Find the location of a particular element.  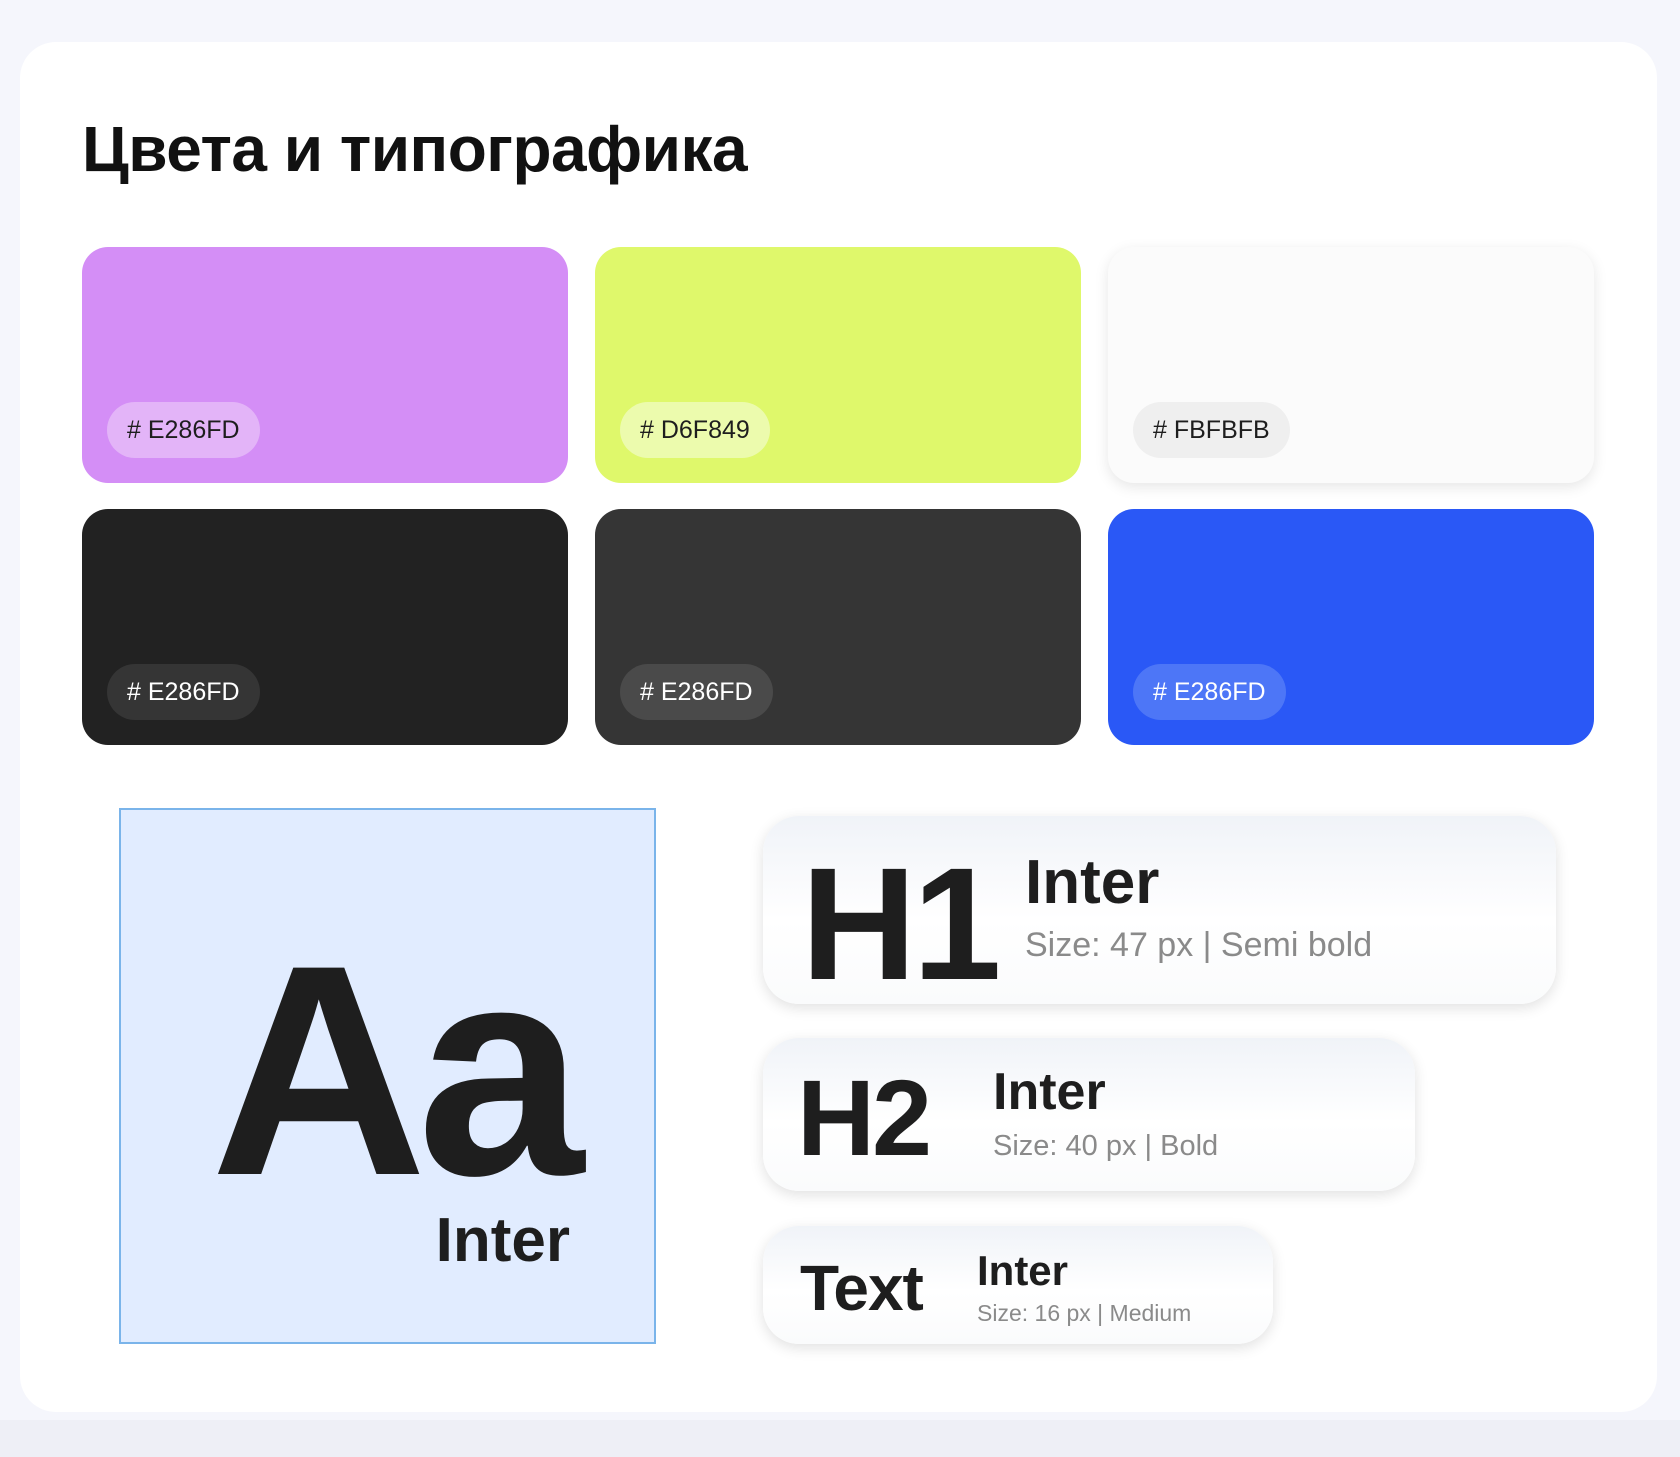

font-specimen-glyph: Aa is located at coordinates (397, 1070).